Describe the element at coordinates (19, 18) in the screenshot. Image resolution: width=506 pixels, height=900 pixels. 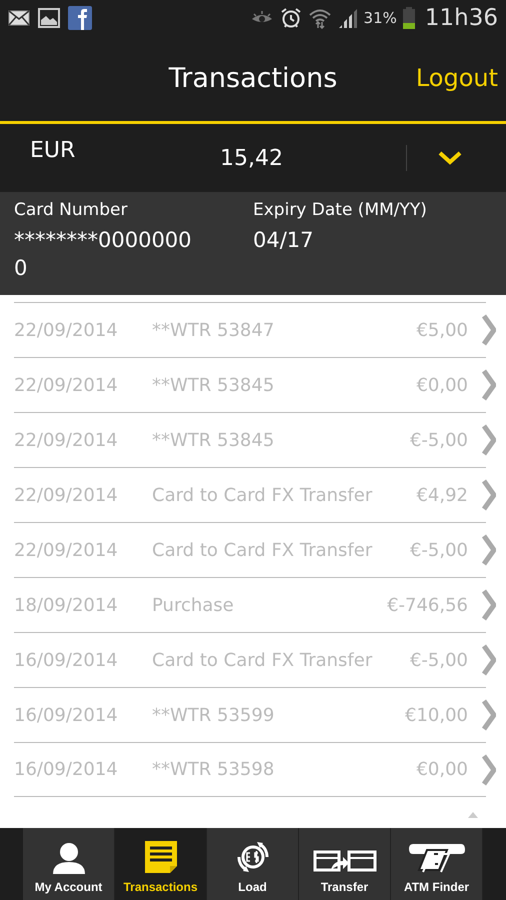
I see `mail-icon` at that location.